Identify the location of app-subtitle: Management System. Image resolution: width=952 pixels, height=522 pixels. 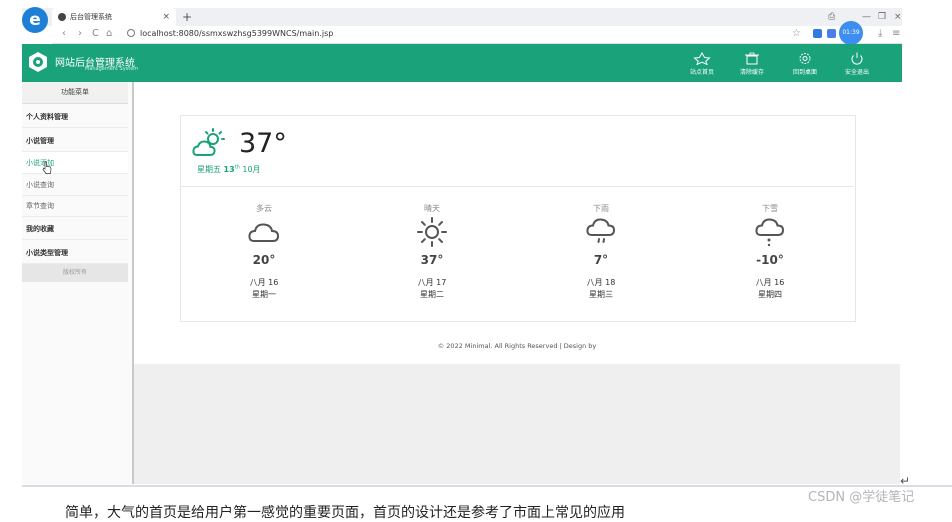
(112, 69).